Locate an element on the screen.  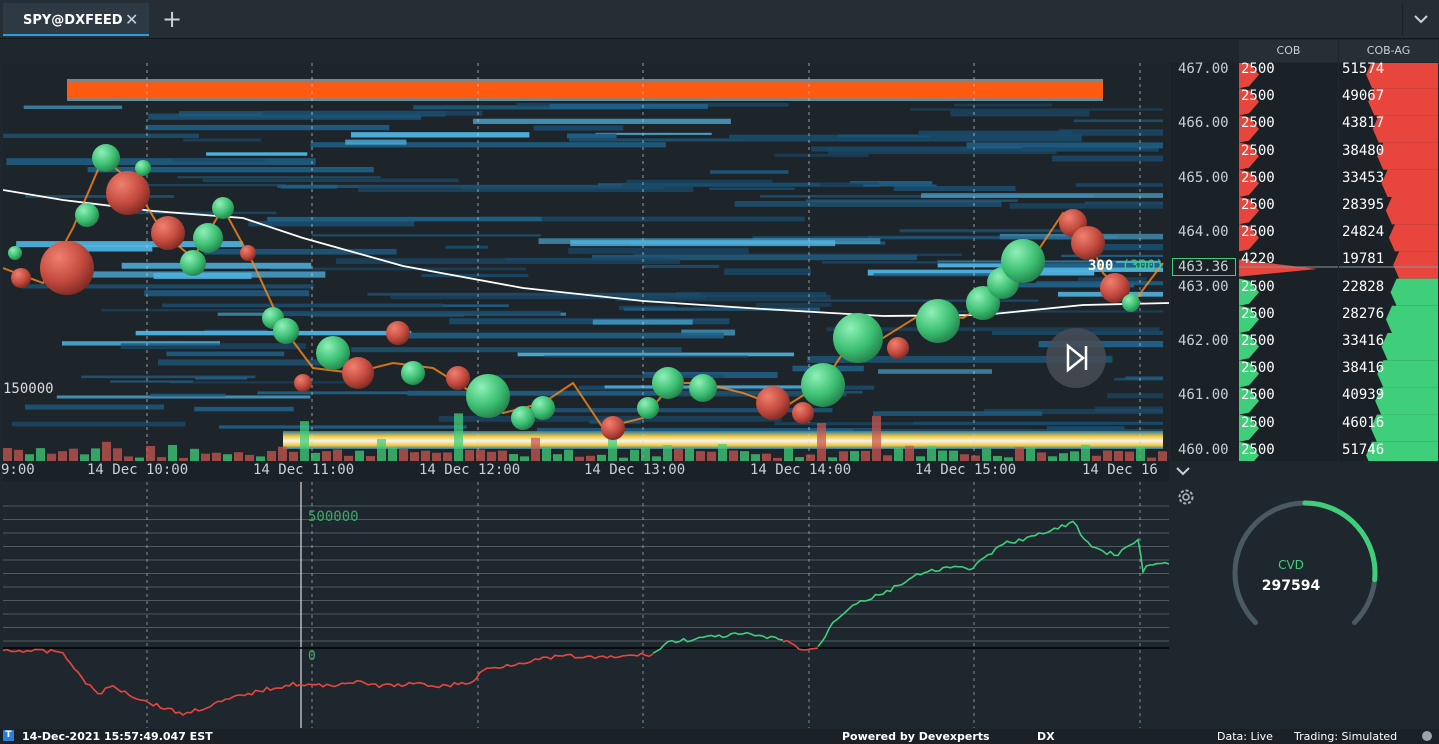
tab-spy-dxfeed: SPY@DXFEED ✕ is located at coordinates (76, 19).